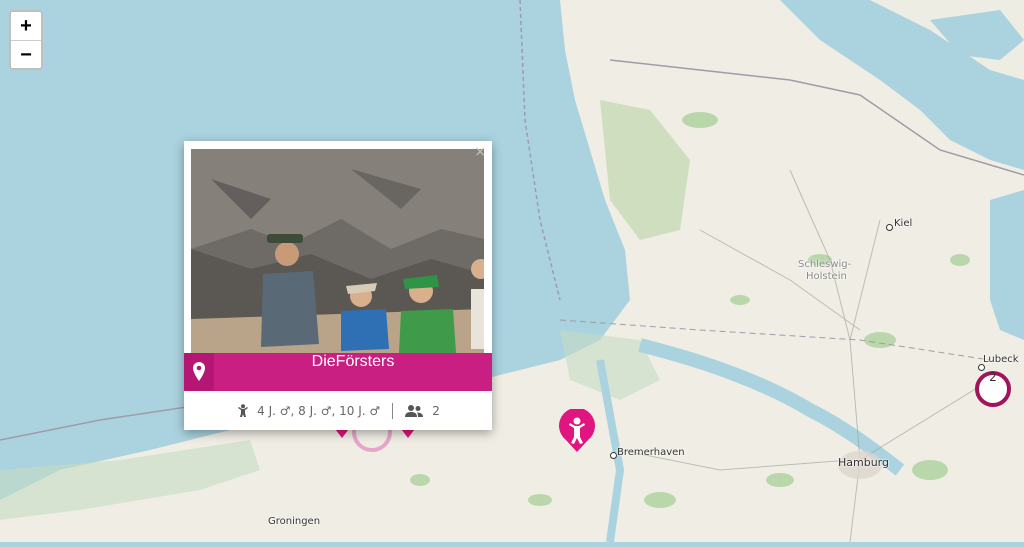  I want to click on label-schleswig-holstein-1: Schleswig-, so click(825, 264).